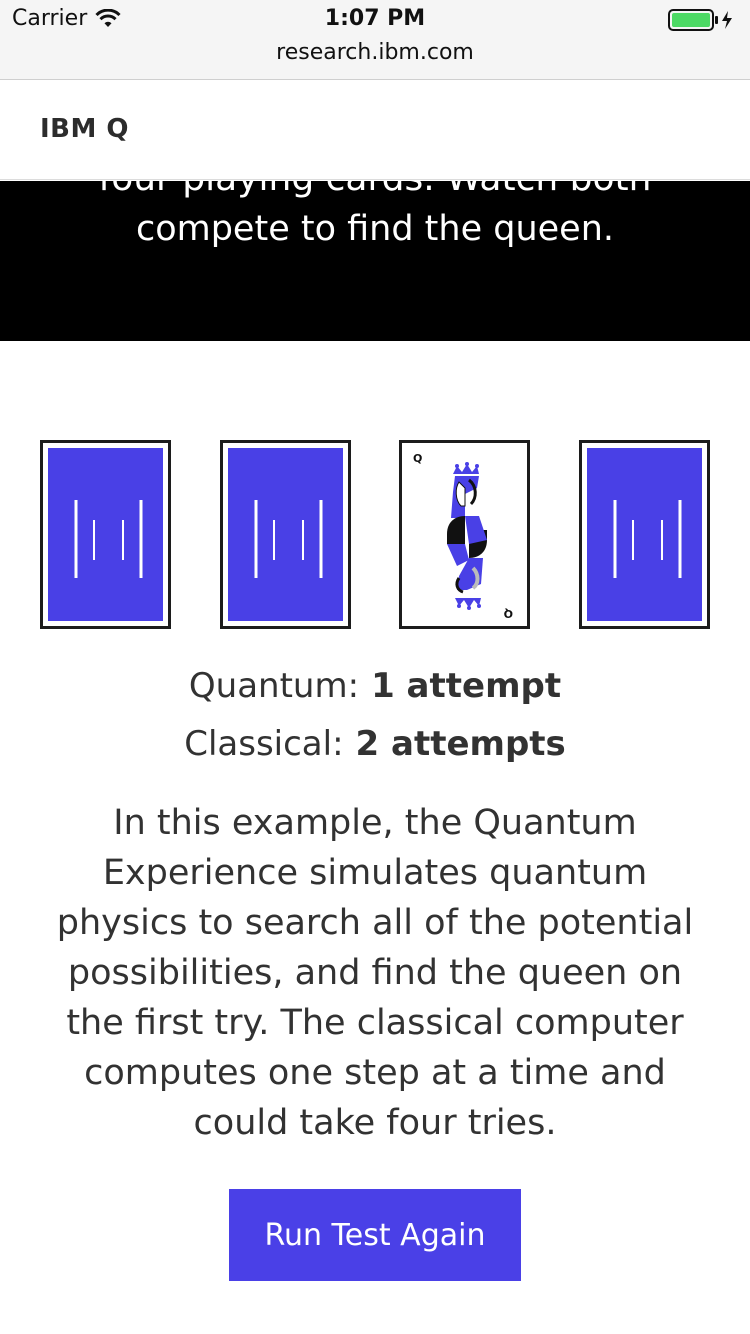 The width and height of the screenshot is (750, 1334). What do you see at coordinates (417, 458) in the screenshot?
I see `card-rank-label: Q` at bounding box center [417, 458].